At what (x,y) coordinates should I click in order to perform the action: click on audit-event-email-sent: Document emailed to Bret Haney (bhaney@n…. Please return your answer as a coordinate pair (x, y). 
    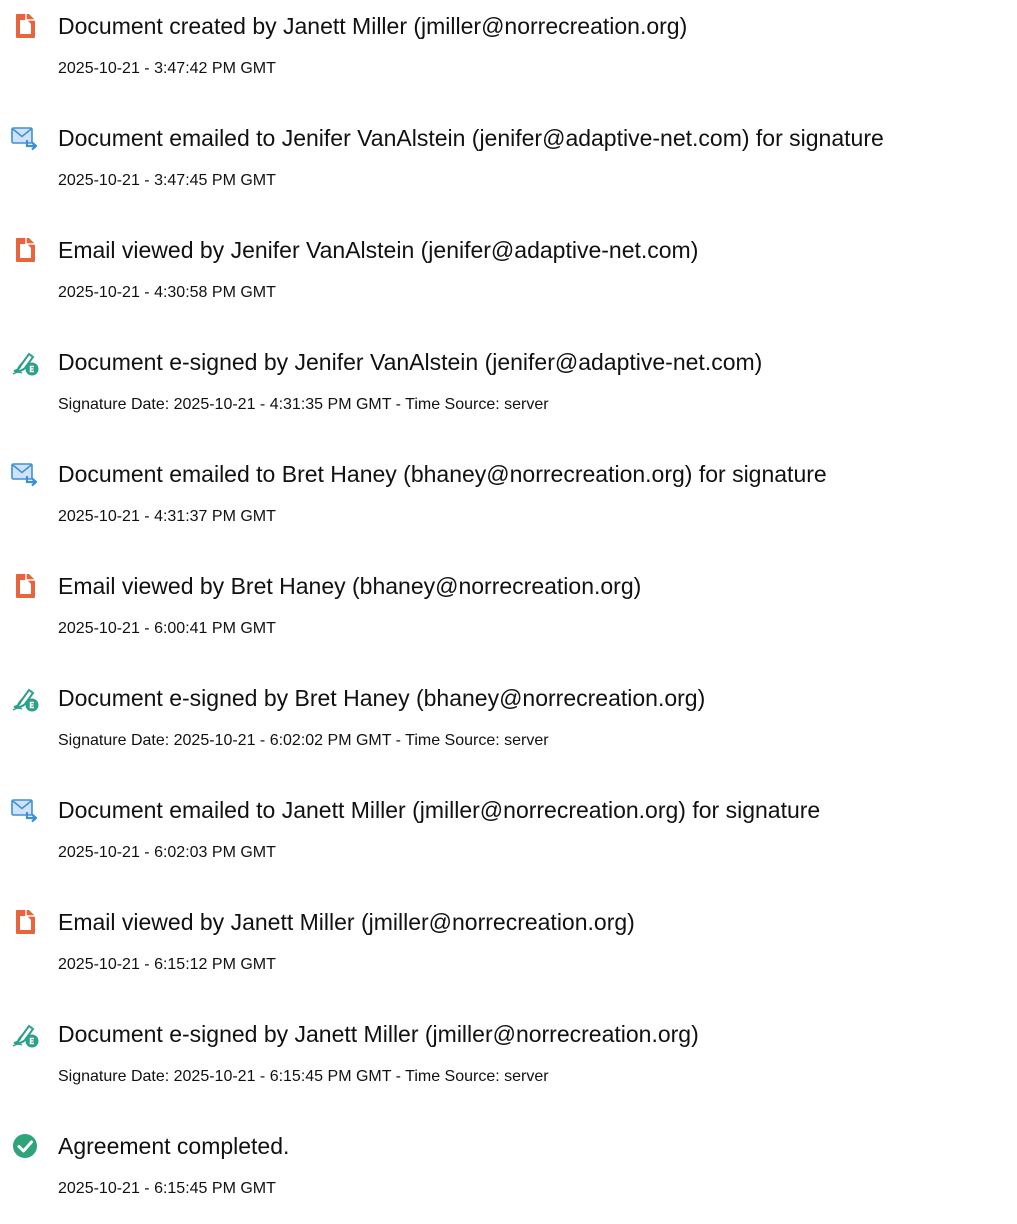
    Looking at the image, I should click on (508, 488).